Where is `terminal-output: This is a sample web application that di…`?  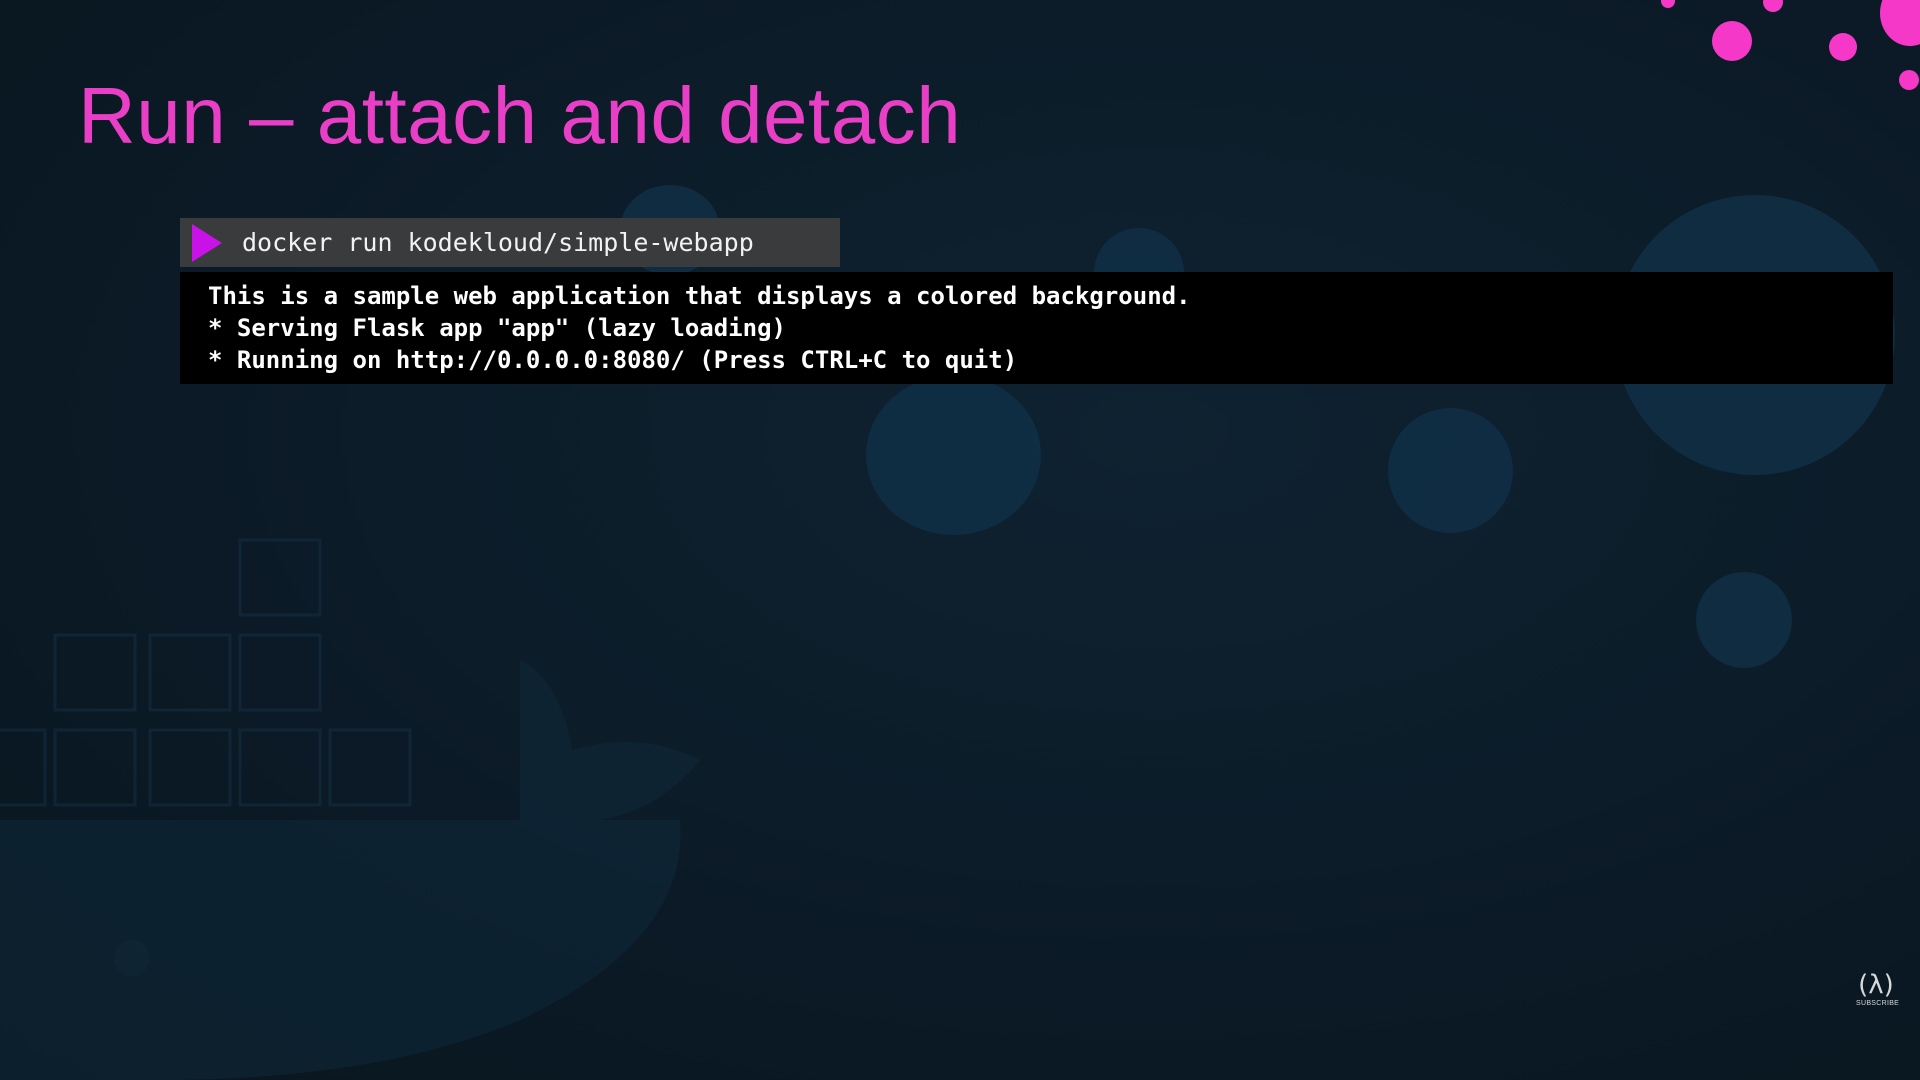 terminal-output: This is a sample web application that di… is located at coordinates (1036, 328).